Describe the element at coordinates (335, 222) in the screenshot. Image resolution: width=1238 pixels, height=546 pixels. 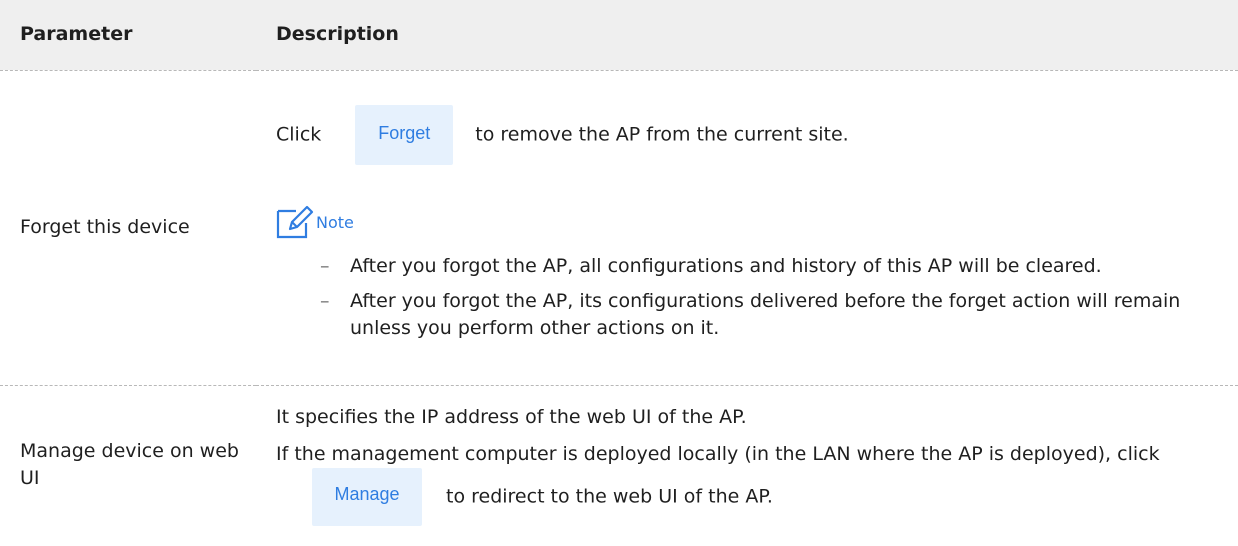
I see `note-title: Note` at that location.